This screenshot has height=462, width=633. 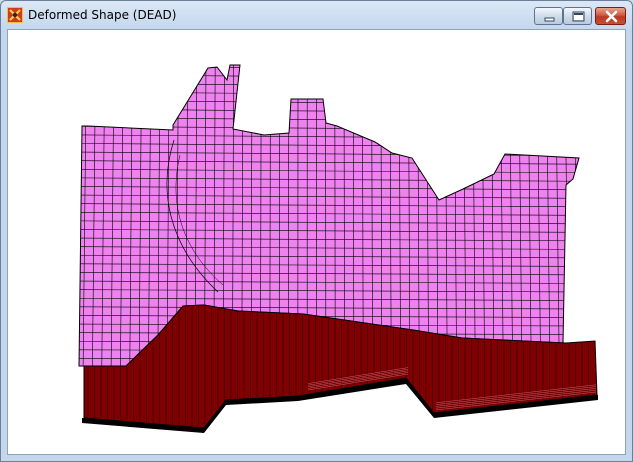 What do you see at coordinates (102, 15) in the screenshot?
I see `window-title: Deformed Shape (DEAD)` at bounding box center [102, 15].